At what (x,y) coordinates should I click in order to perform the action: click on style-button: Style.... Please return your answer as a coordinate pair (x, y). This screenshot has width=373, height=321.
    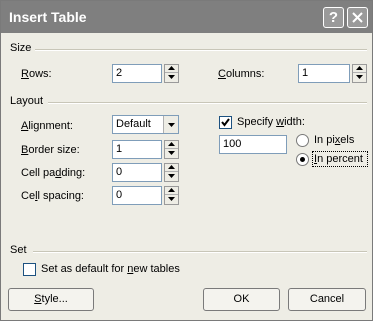
    Looking at the image, I should click on (51, 299).